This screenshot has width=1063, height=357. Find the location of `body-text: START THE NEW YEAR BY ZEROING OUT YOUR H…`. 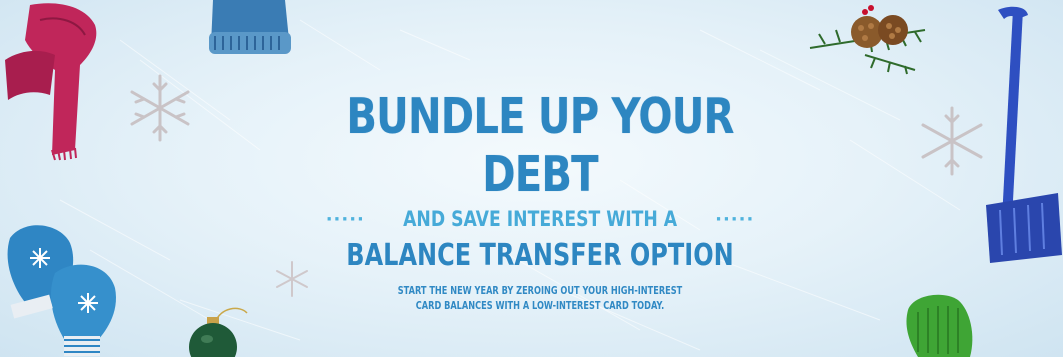

body-text: START THE NEW YEAR BY ZEROING OUT YOUR H… is located at coordinates (540, 299).